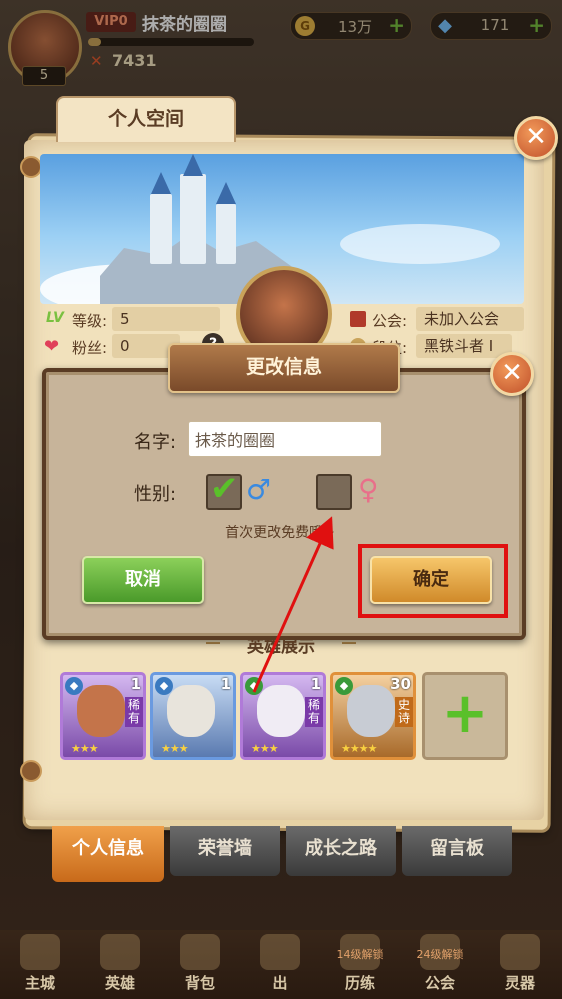  What do you see at coordinates (520, 952) in the screenshot?
I see `artifact-icon` at bounding box center [520, 952].